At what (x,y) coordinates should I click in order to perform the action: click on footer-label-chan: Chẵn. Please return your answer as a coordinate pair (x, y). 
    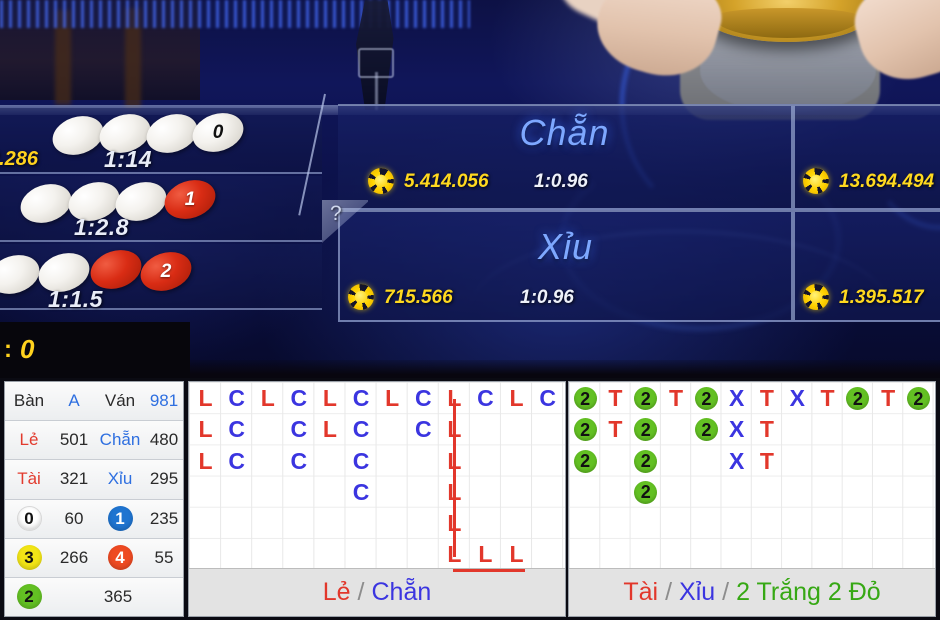
    Looking at the image, I should click on (401, 592).